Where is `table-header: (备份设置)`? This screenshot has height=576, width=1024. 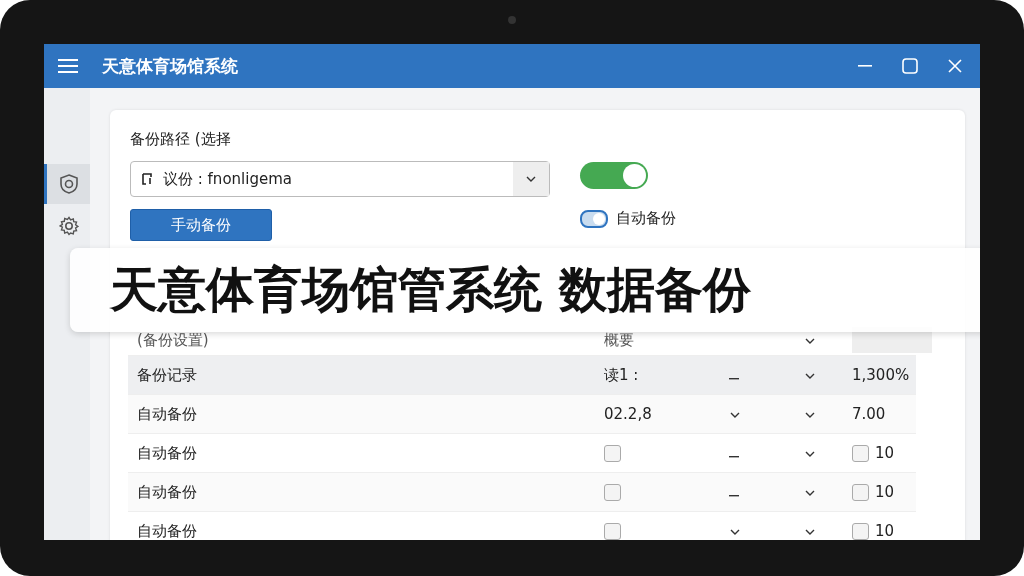 table-header: (备份设置) is located at coordinates (173, 340).